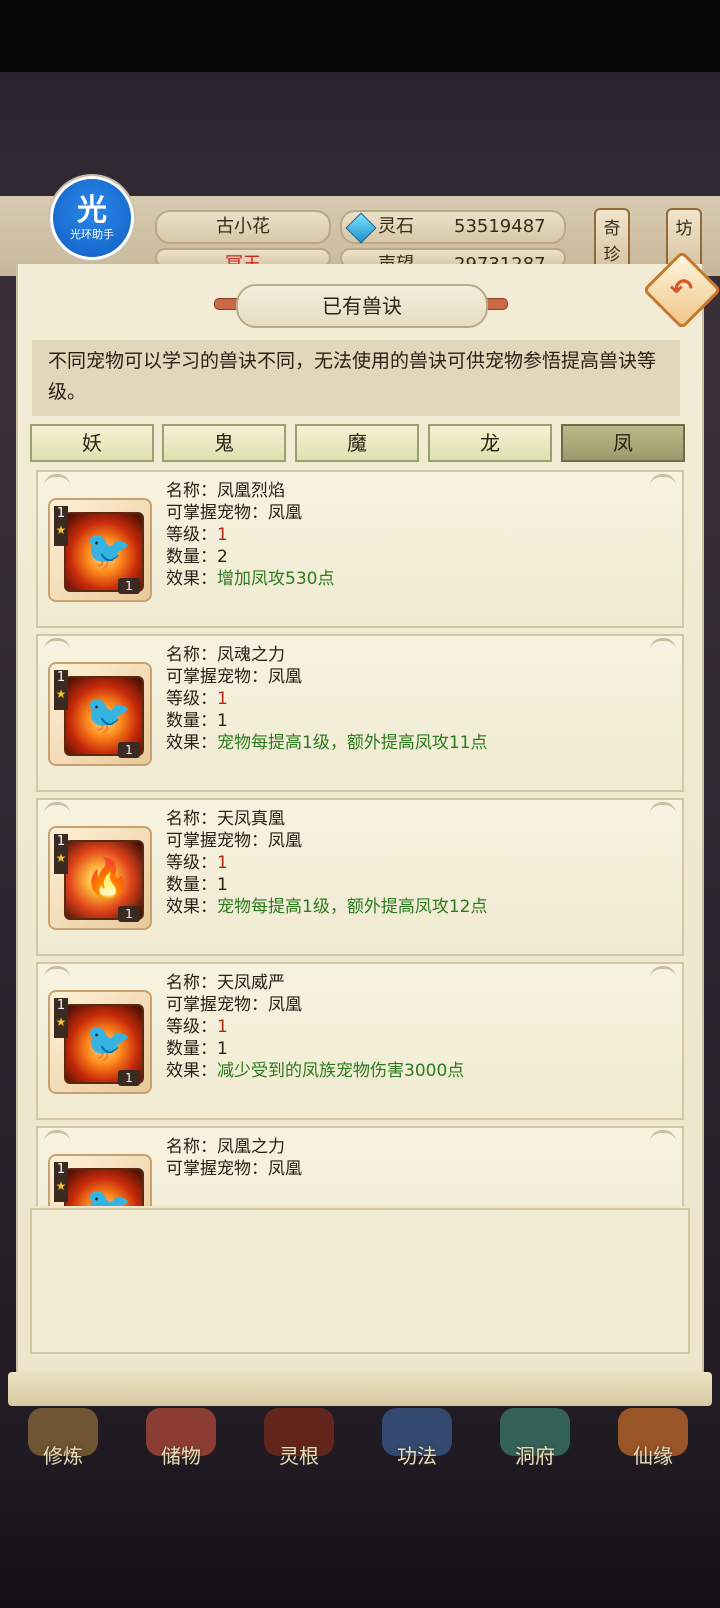 This screenshot has width=720, height=1608. What do you see at coordinates (362, 306) in the screenshot?
I see `panel-title: 已有兽诀` at bounding box center [362, 306].